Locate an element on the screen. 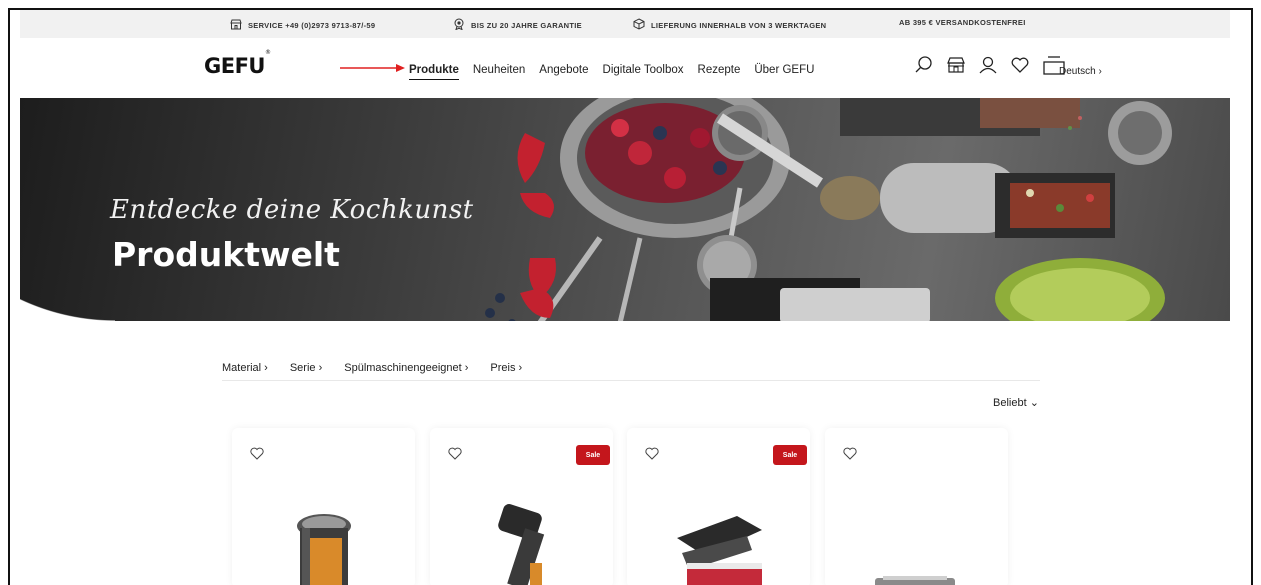  delivery-info: LIEFERUNG INNERHALB VON 3 WERKTAGEN is located at coordinates (729, 25).